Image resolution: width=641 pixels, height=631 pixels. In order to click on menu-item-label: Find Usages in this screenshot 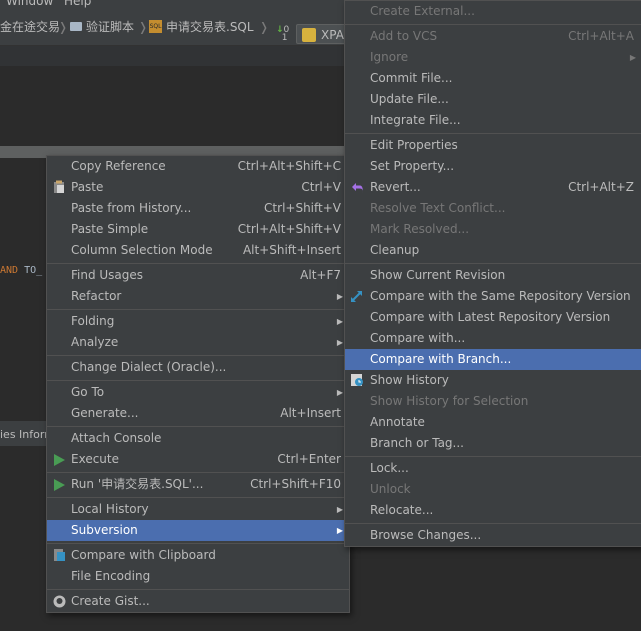, I will do `click(107, 275)`.